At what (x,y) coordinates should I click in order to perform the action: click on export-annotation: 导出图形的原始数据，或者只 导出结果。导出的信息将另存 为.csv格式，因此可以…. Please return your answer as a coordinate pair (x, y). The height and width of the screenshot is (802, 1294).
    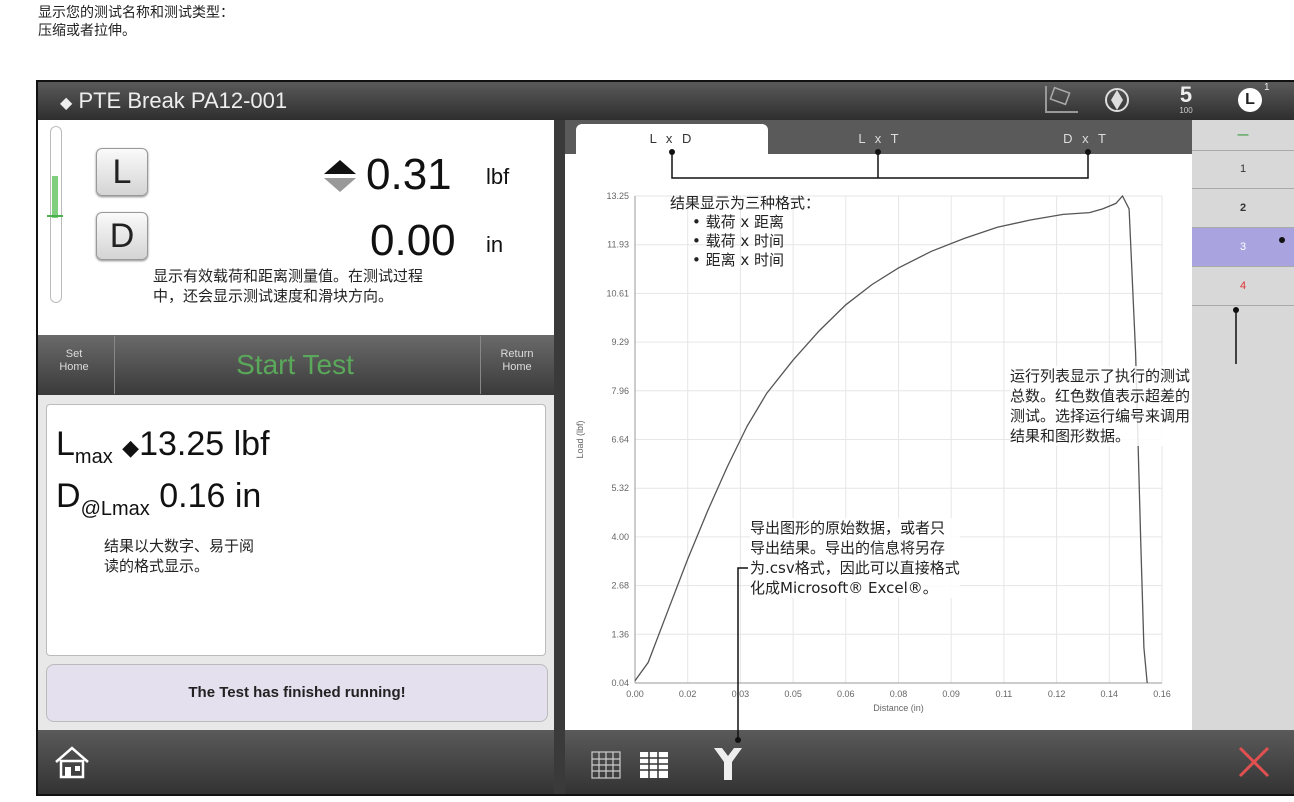
    Looking at the image, I should click on (855, 558).